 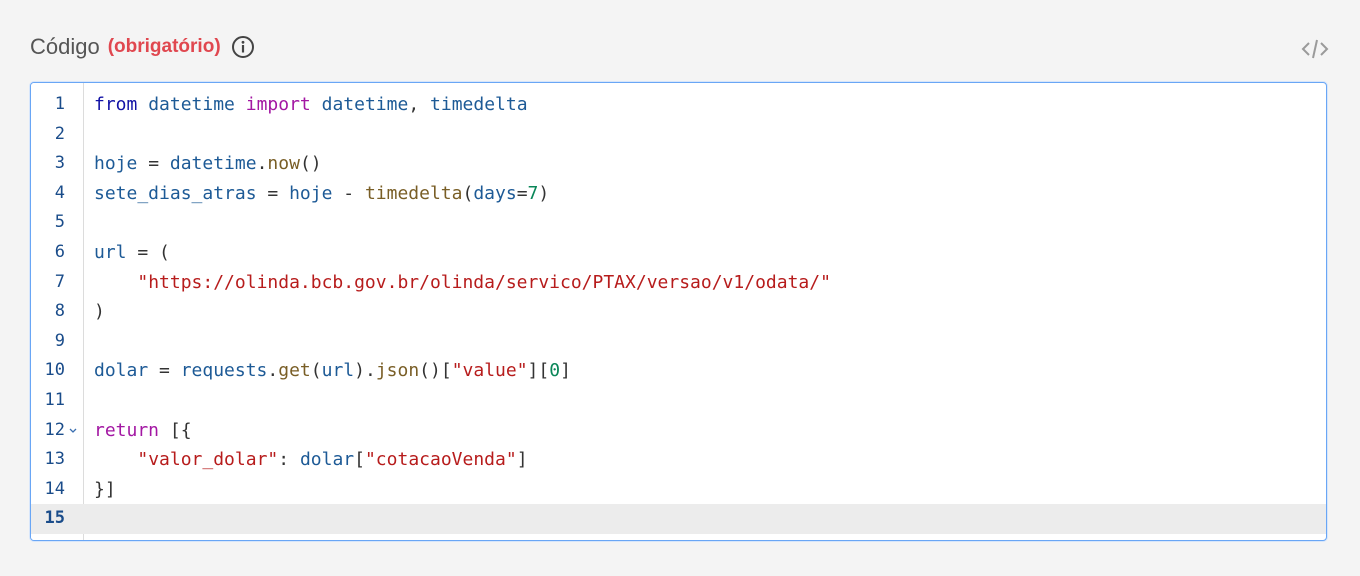 I want to click on line-number: 8, so click(x=59, y=311).